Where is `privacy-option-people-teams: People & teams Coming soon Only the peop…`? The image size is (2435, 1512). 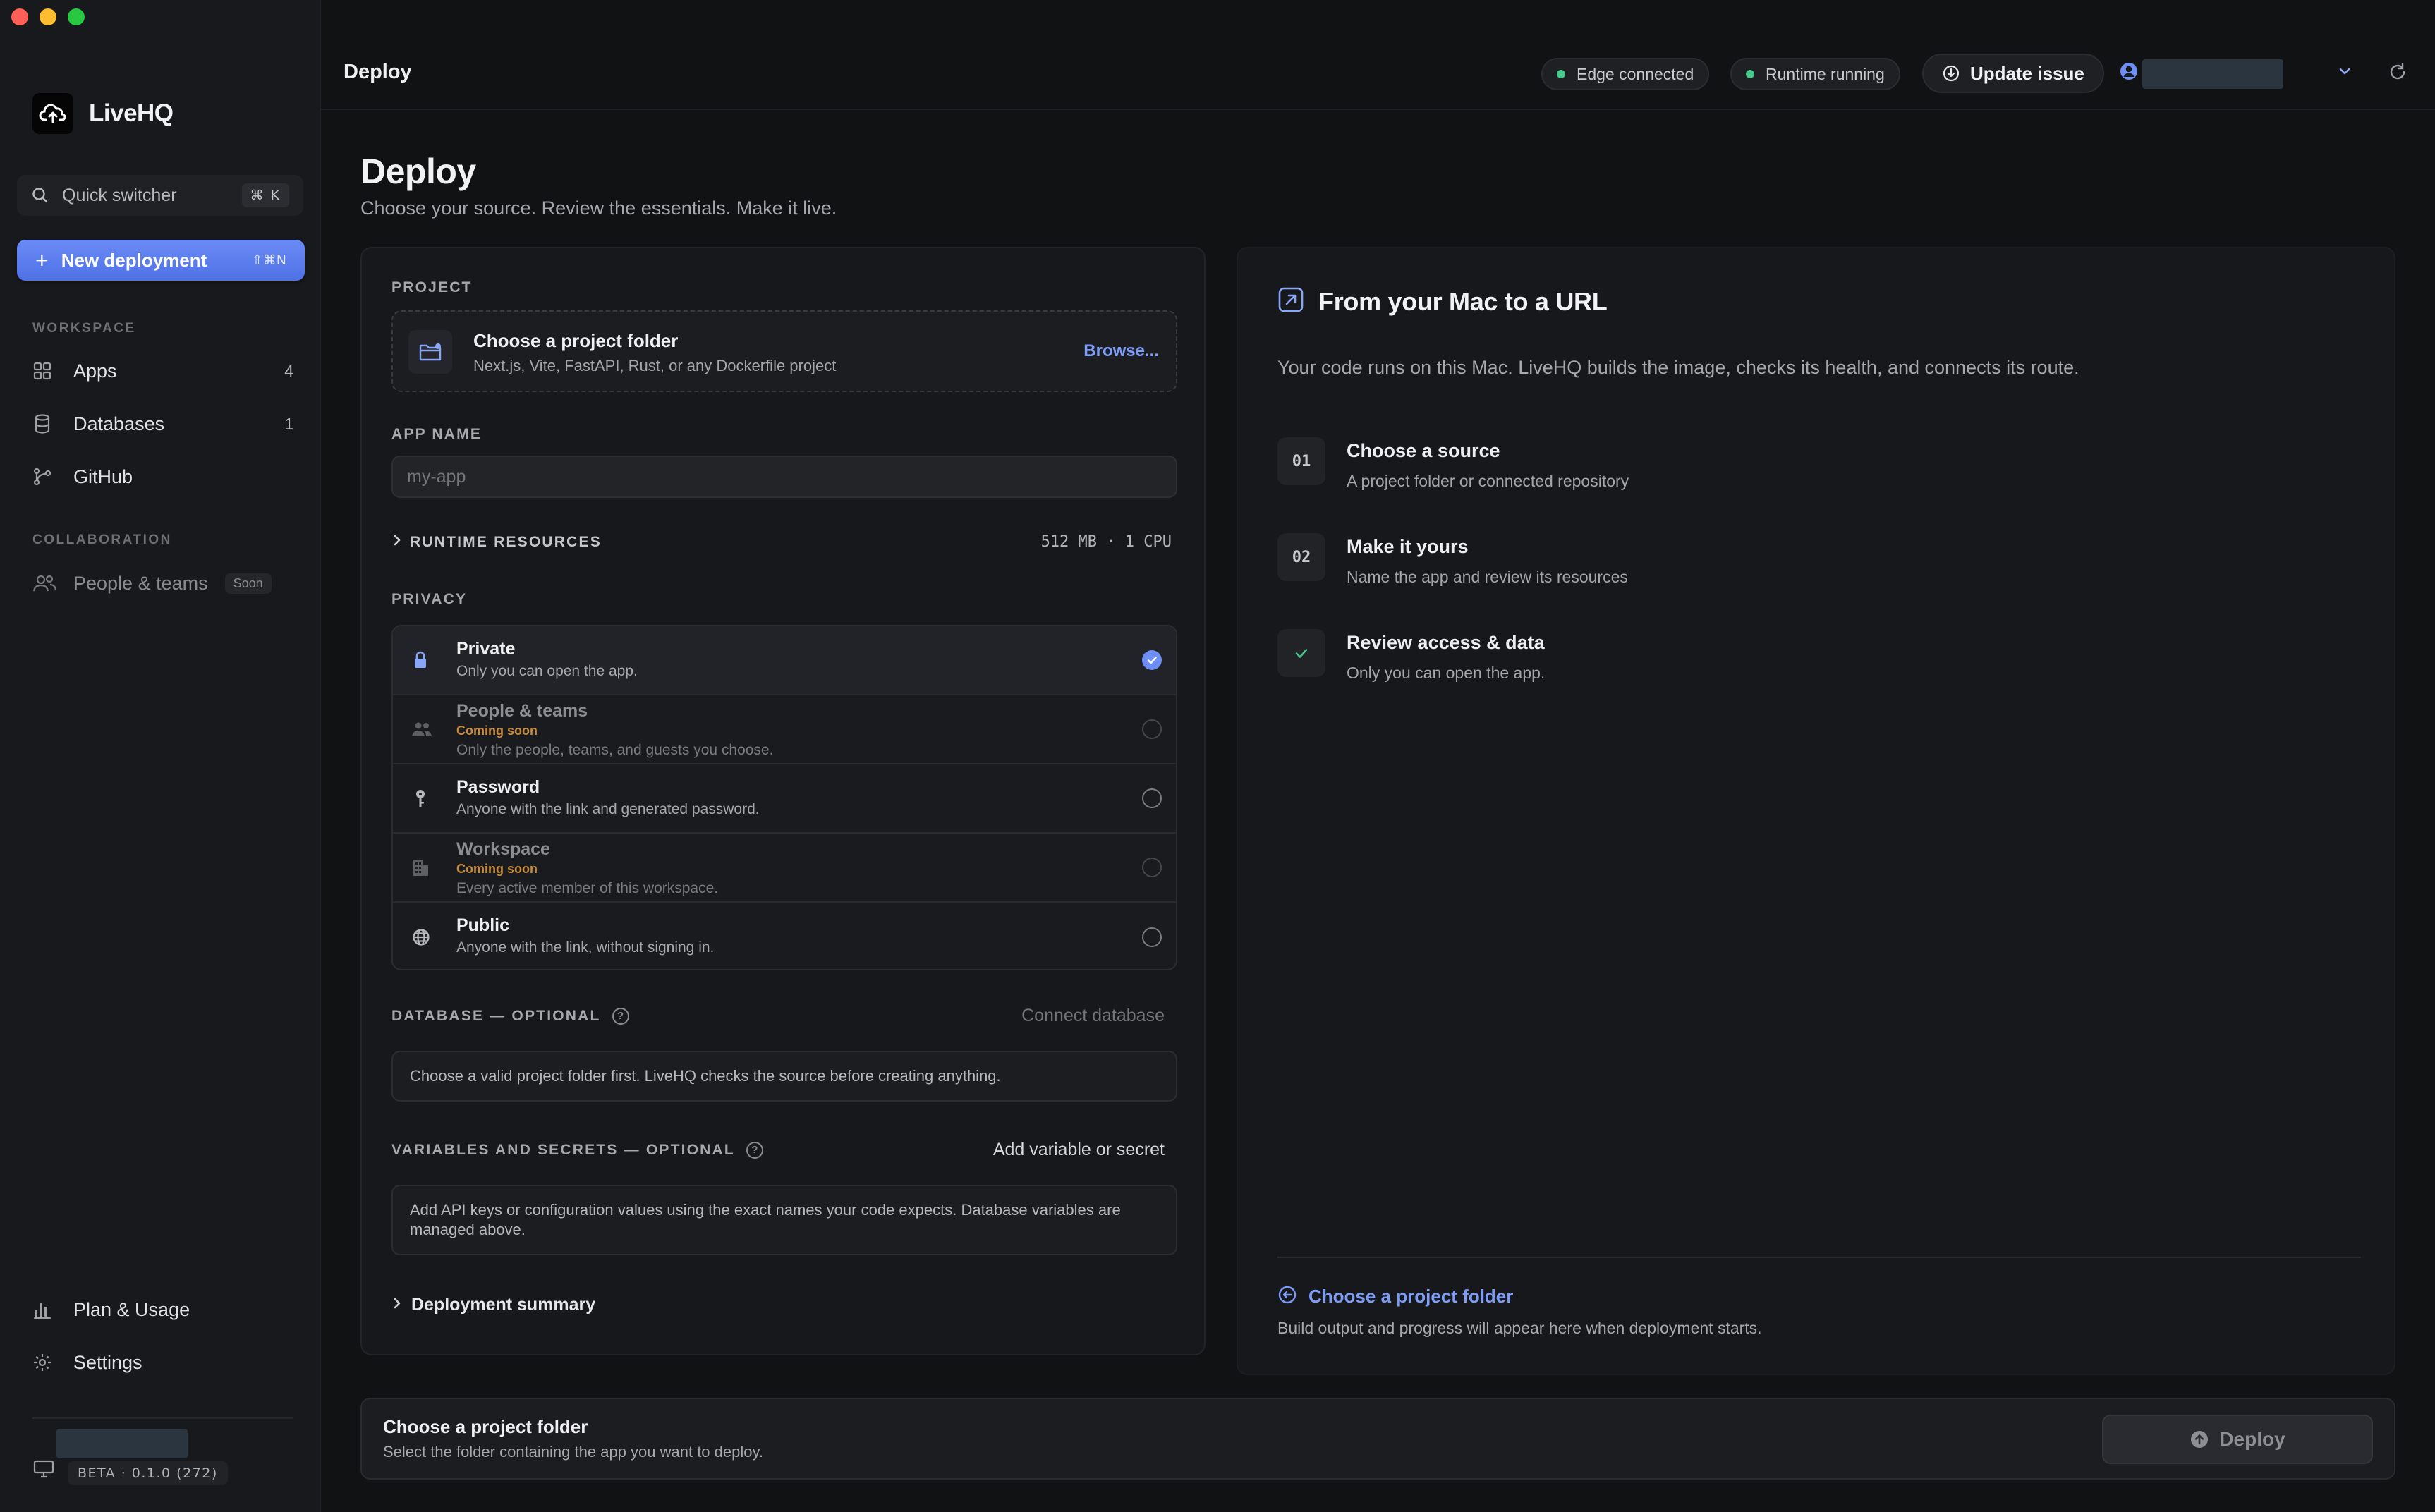 privacy-option-people-teams: People & teams Coming soon Only the peop… is located at coordinates (784, 729).